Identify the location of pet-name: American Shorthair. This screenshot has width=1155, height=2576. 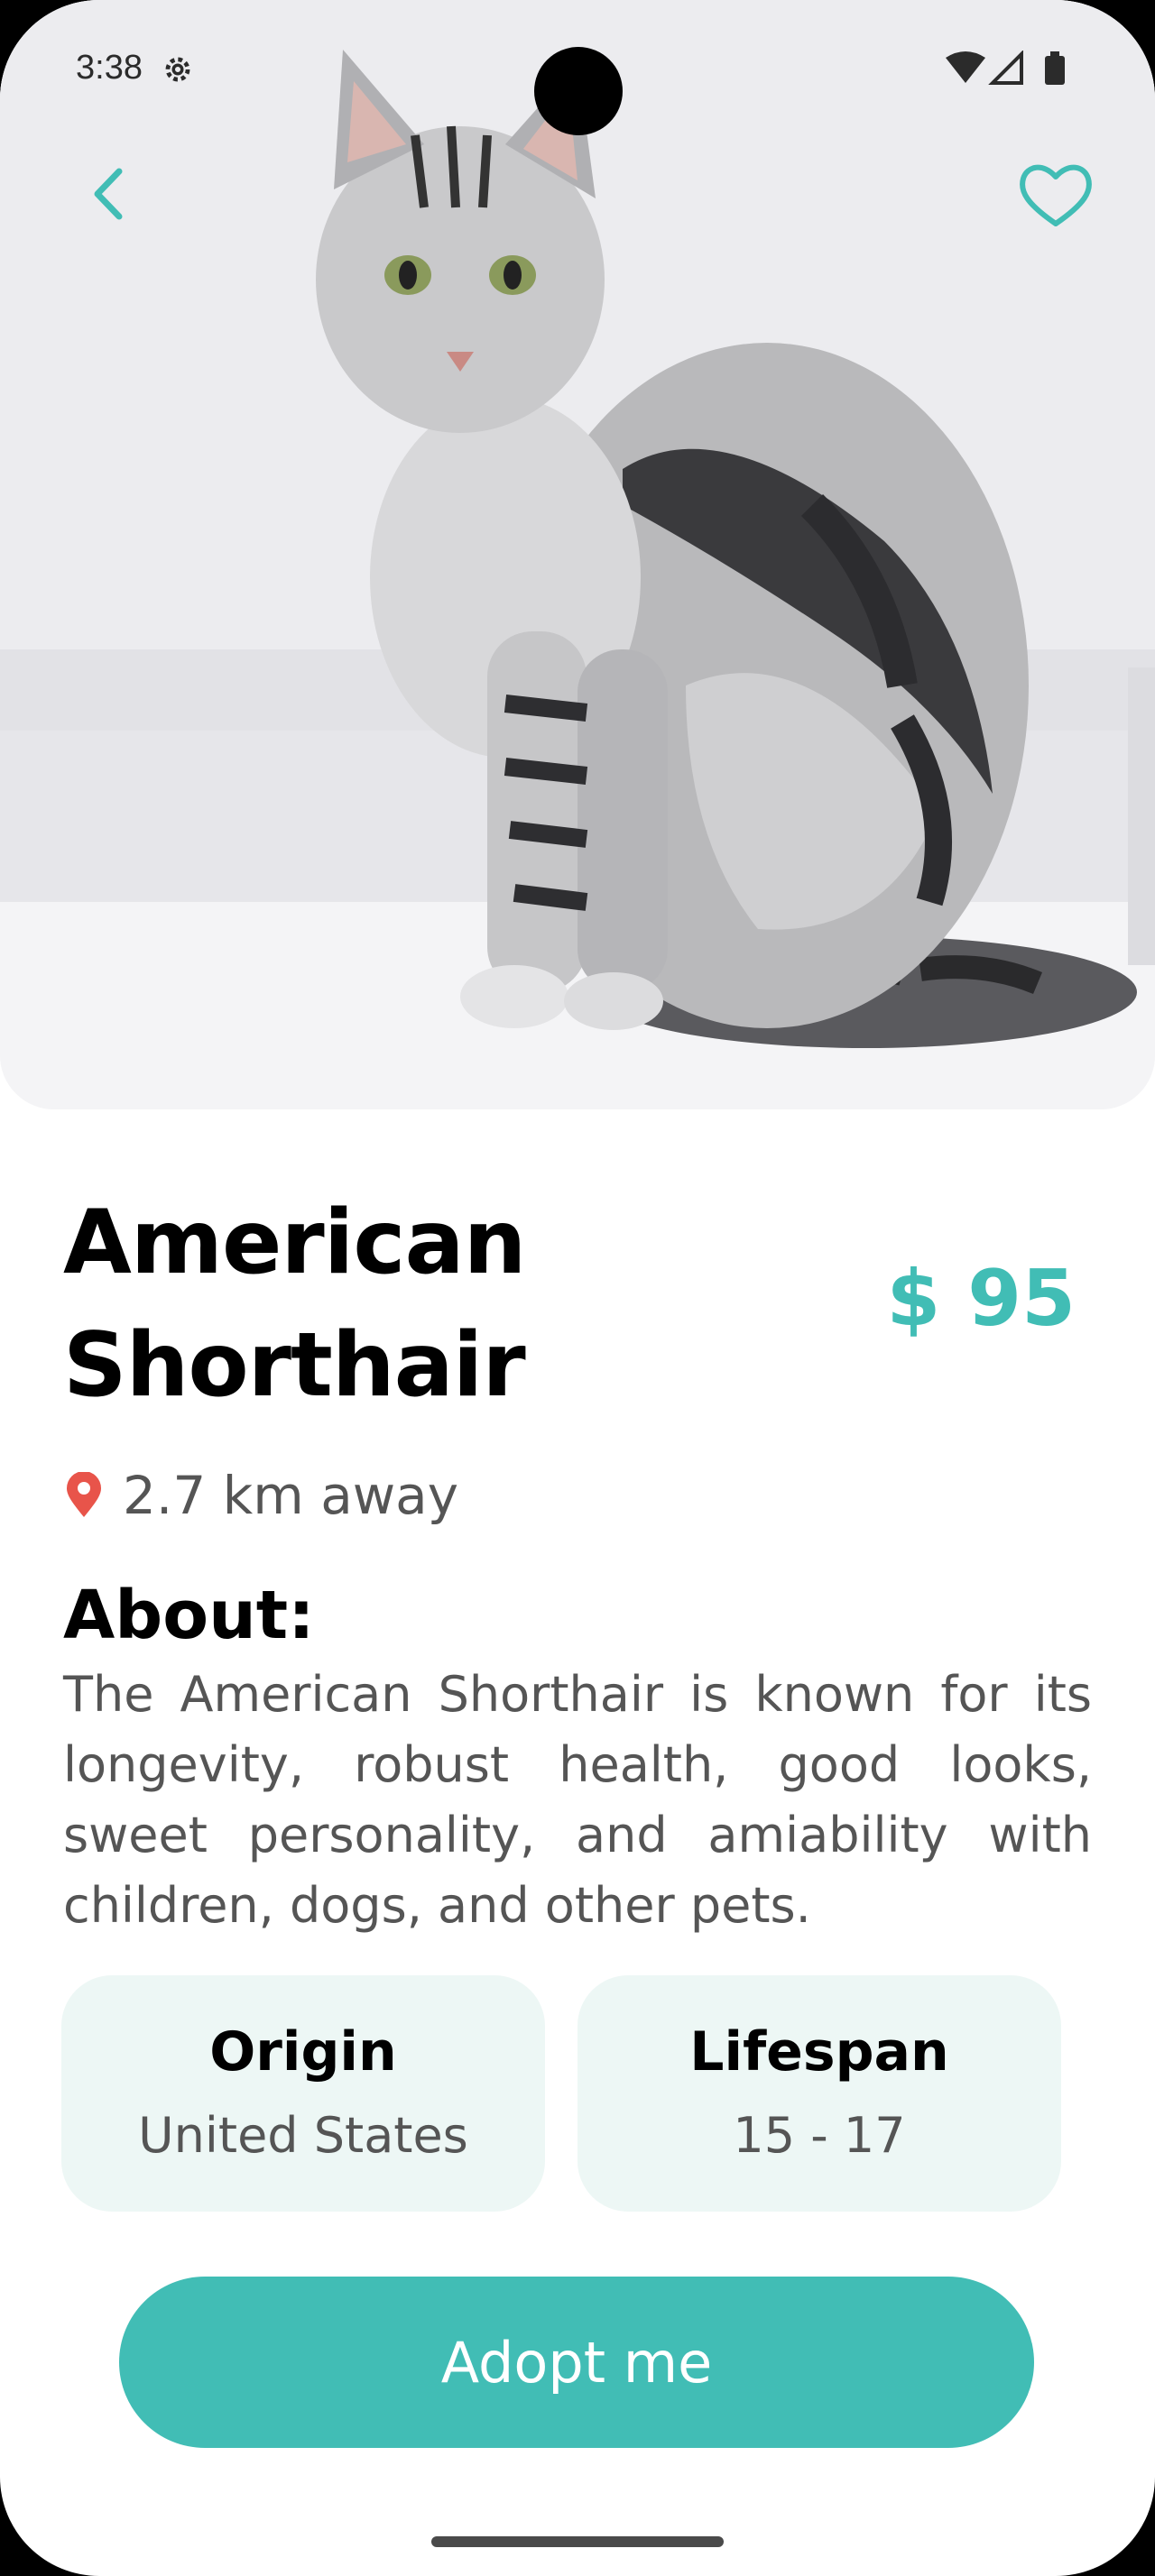
(294, 1304).